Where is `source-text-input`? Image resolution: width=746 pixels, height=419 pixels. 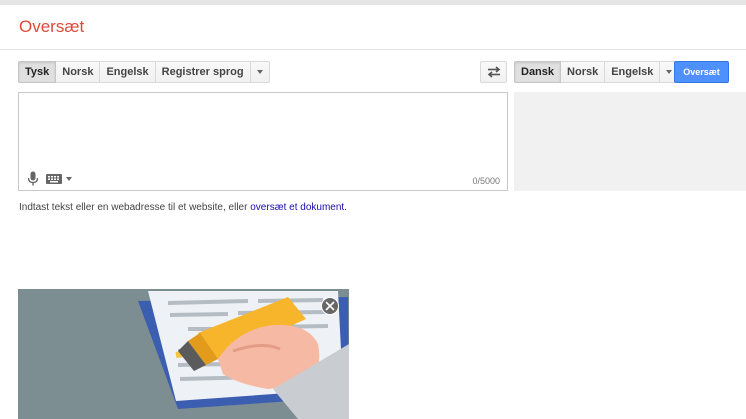
source-text-input is located at coordinates (263, 128).